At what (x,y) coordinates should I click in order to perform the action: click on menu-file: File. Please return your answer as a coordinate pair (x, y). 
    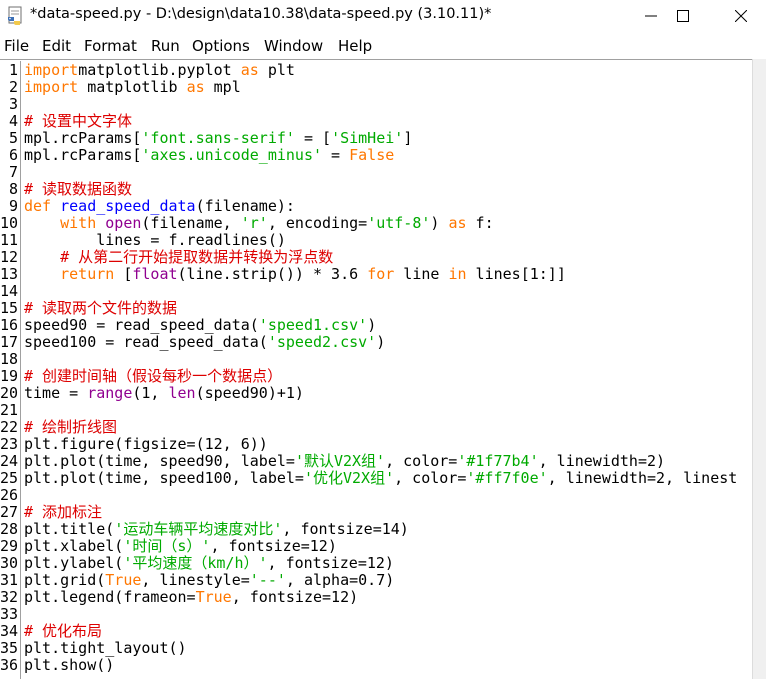
    Looking at the image, I should click on (16, 46).